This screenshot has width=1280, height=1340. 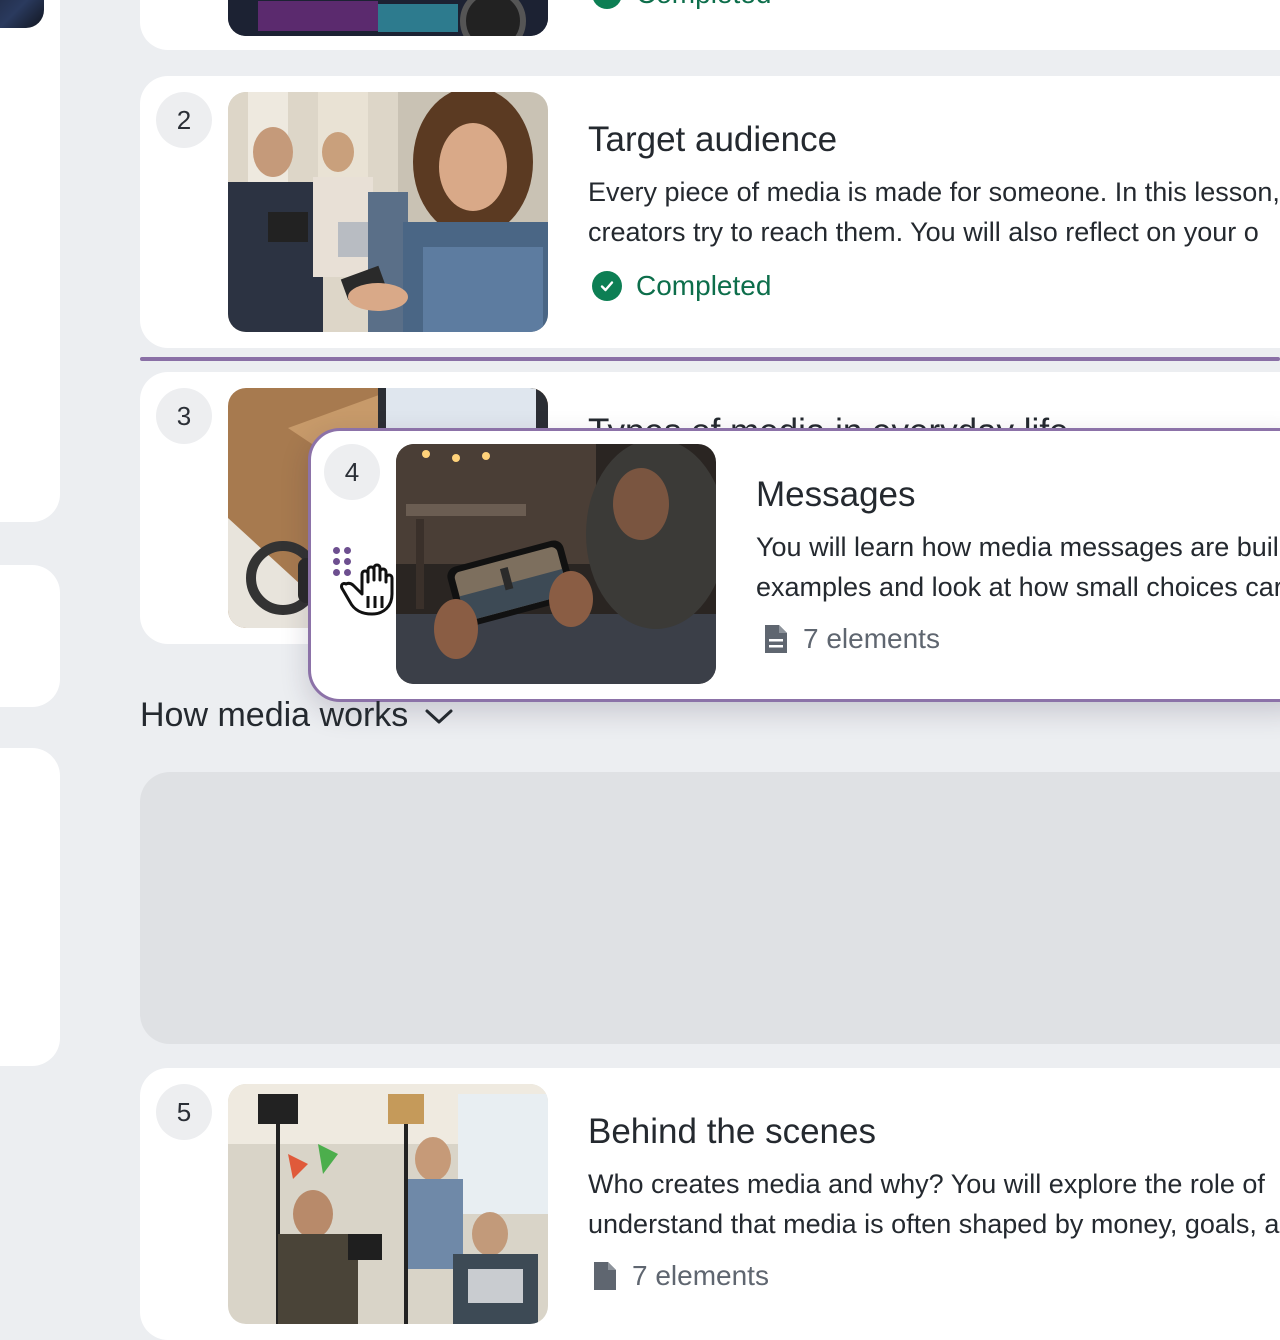 I want to click on lesson-number: 3, so click(x=184, y=416).